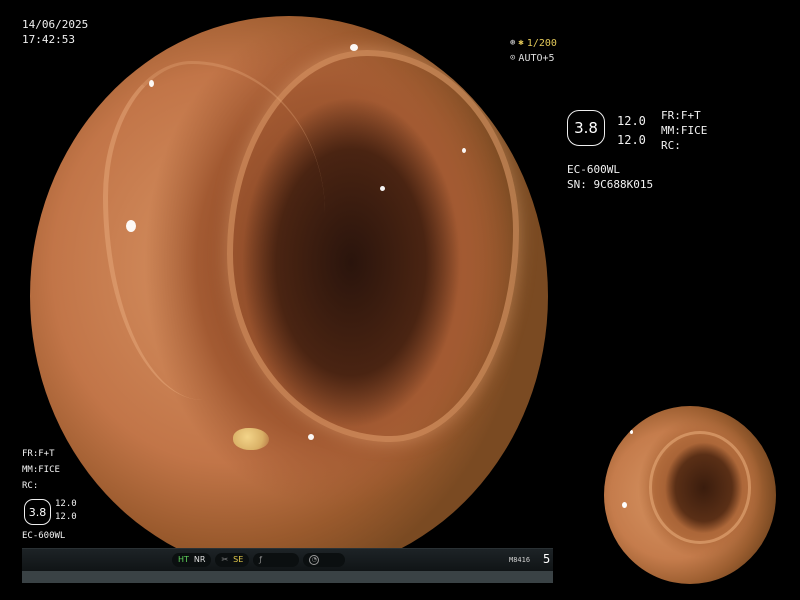 The image size is (800, 600). Describe the element at coordinates (276, 560) in the screenshot. I see `slash-indicator: ƒ` at that location.